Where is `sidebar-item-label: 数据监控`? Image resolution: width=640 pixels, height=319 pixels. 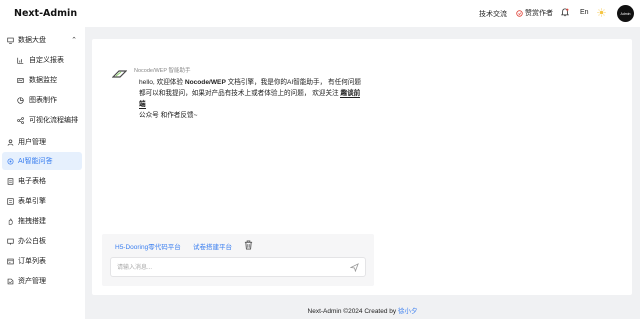 sidebar-item-label: 数据监控 is located at coordinates (43, 80).